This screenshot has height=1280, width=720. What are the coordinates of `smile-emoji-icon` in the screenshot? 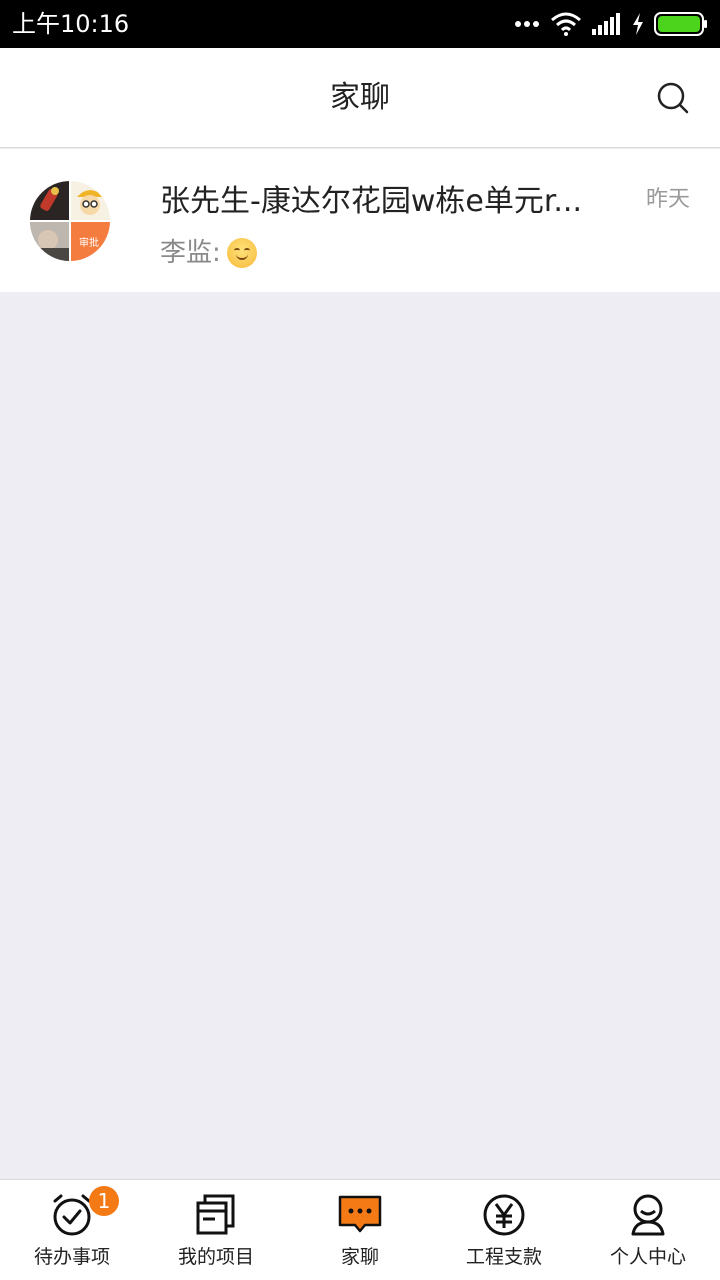 It's located at (241, 253).